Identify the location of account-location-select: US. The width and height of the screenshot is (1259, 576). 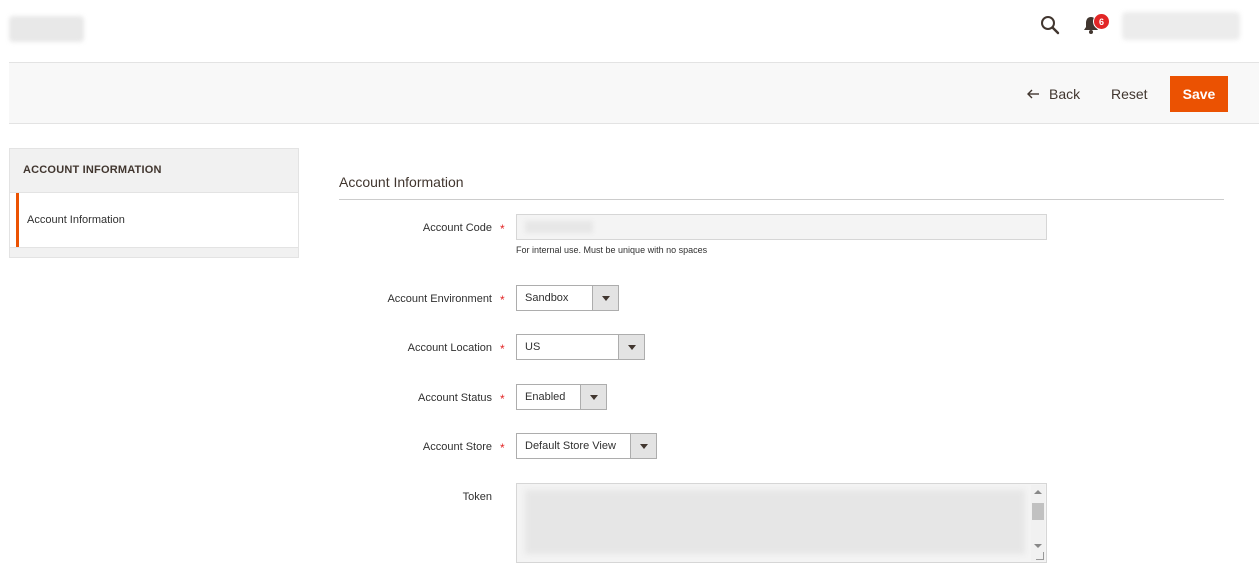
(580, 347).